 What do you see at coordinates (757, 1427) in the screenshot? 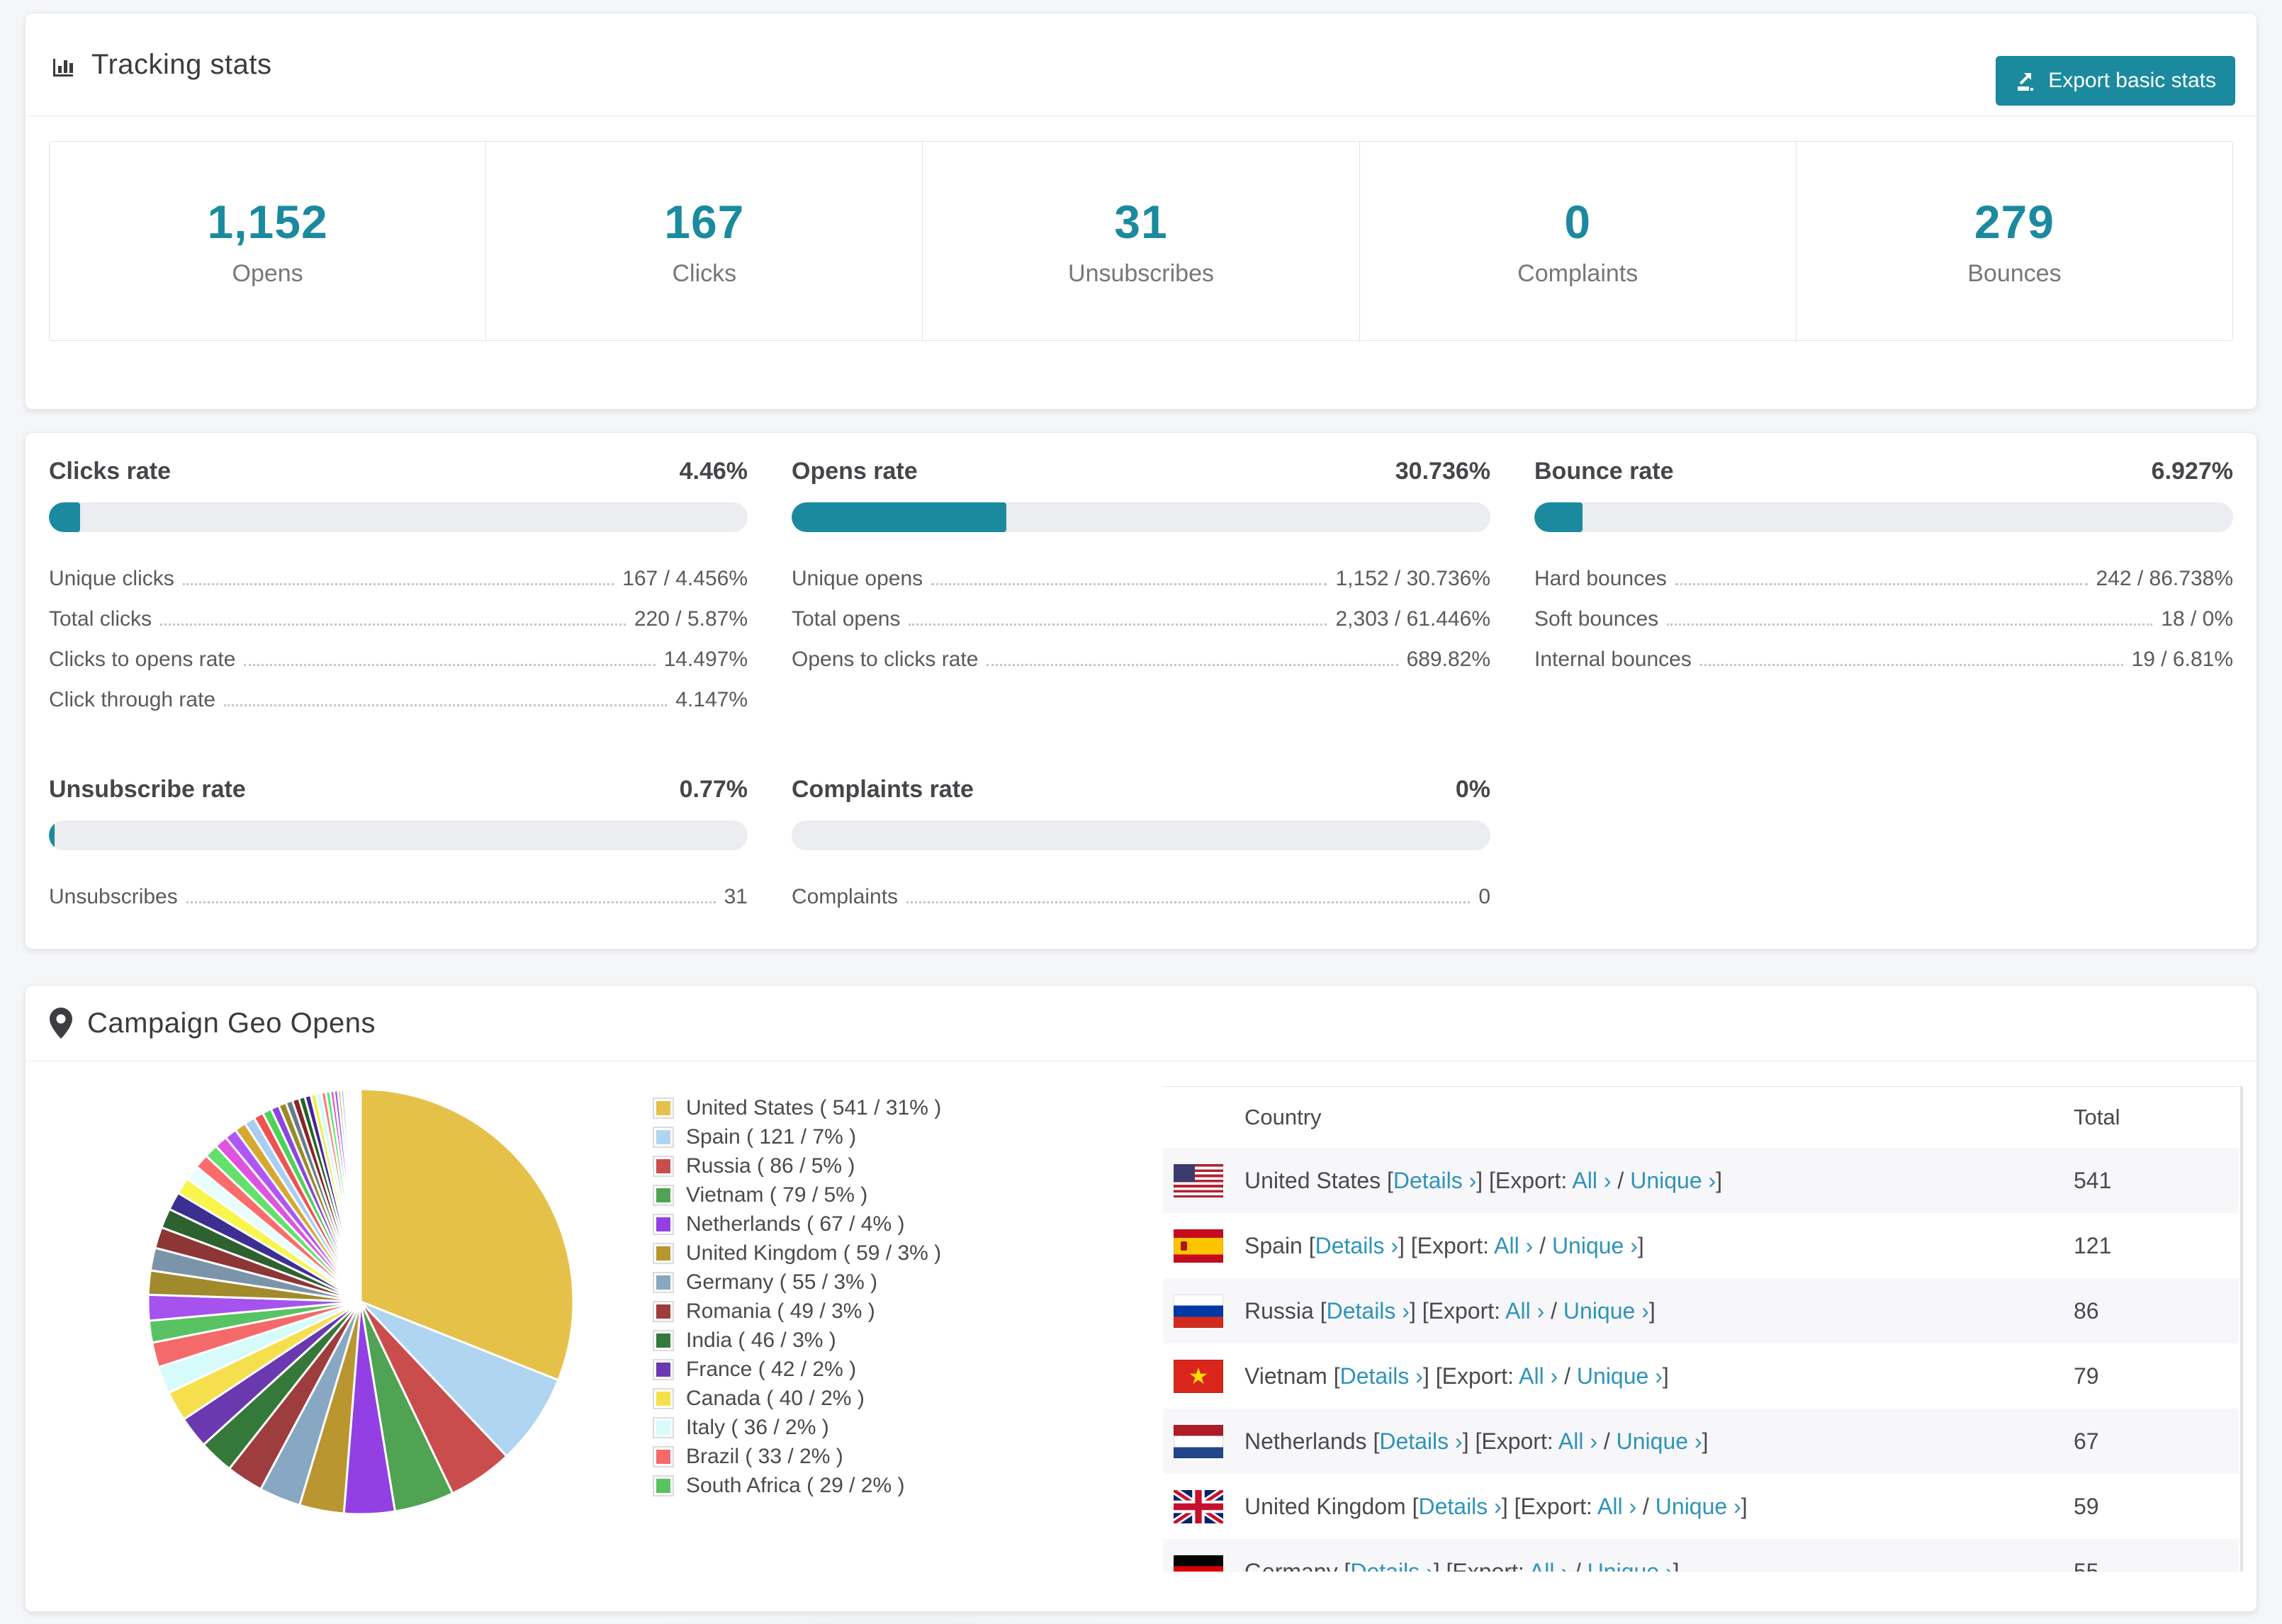
I see `legend-label: Italy ( 36 / 2% )` at bounding box center [757, 1427].